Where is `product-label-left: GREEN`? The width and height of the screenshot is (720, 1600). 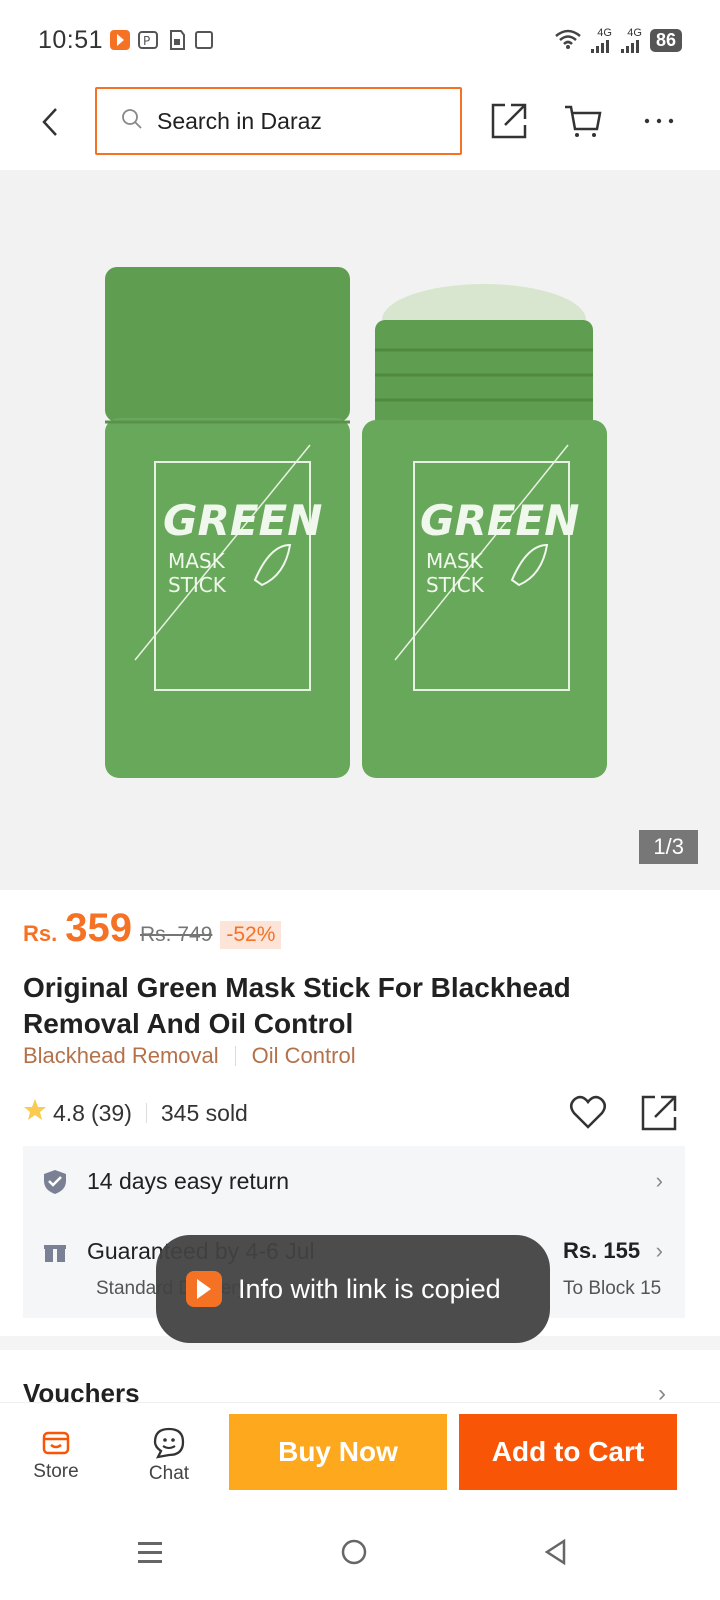 product-label-left: GREEN is located at coordinates (242, 520).